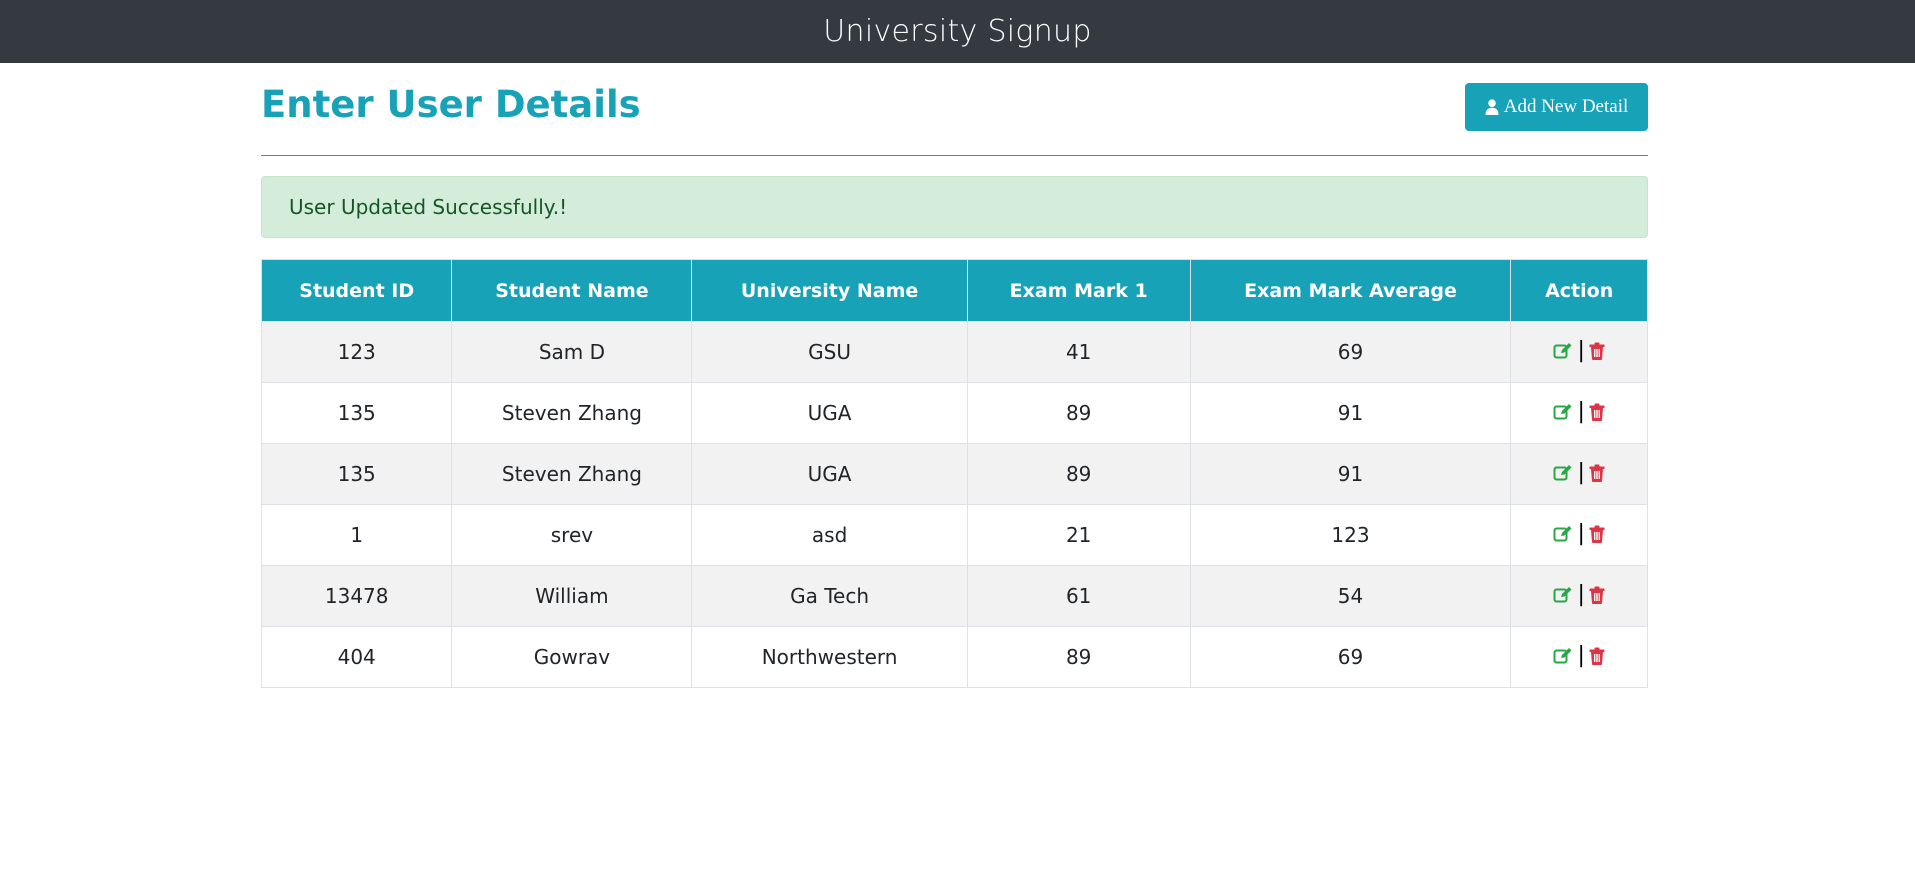 The height and width of the screenshot is (891, 1915). I want to click on table-row: 13478 William Ga Tech 61 54 |, so click(954, 596).